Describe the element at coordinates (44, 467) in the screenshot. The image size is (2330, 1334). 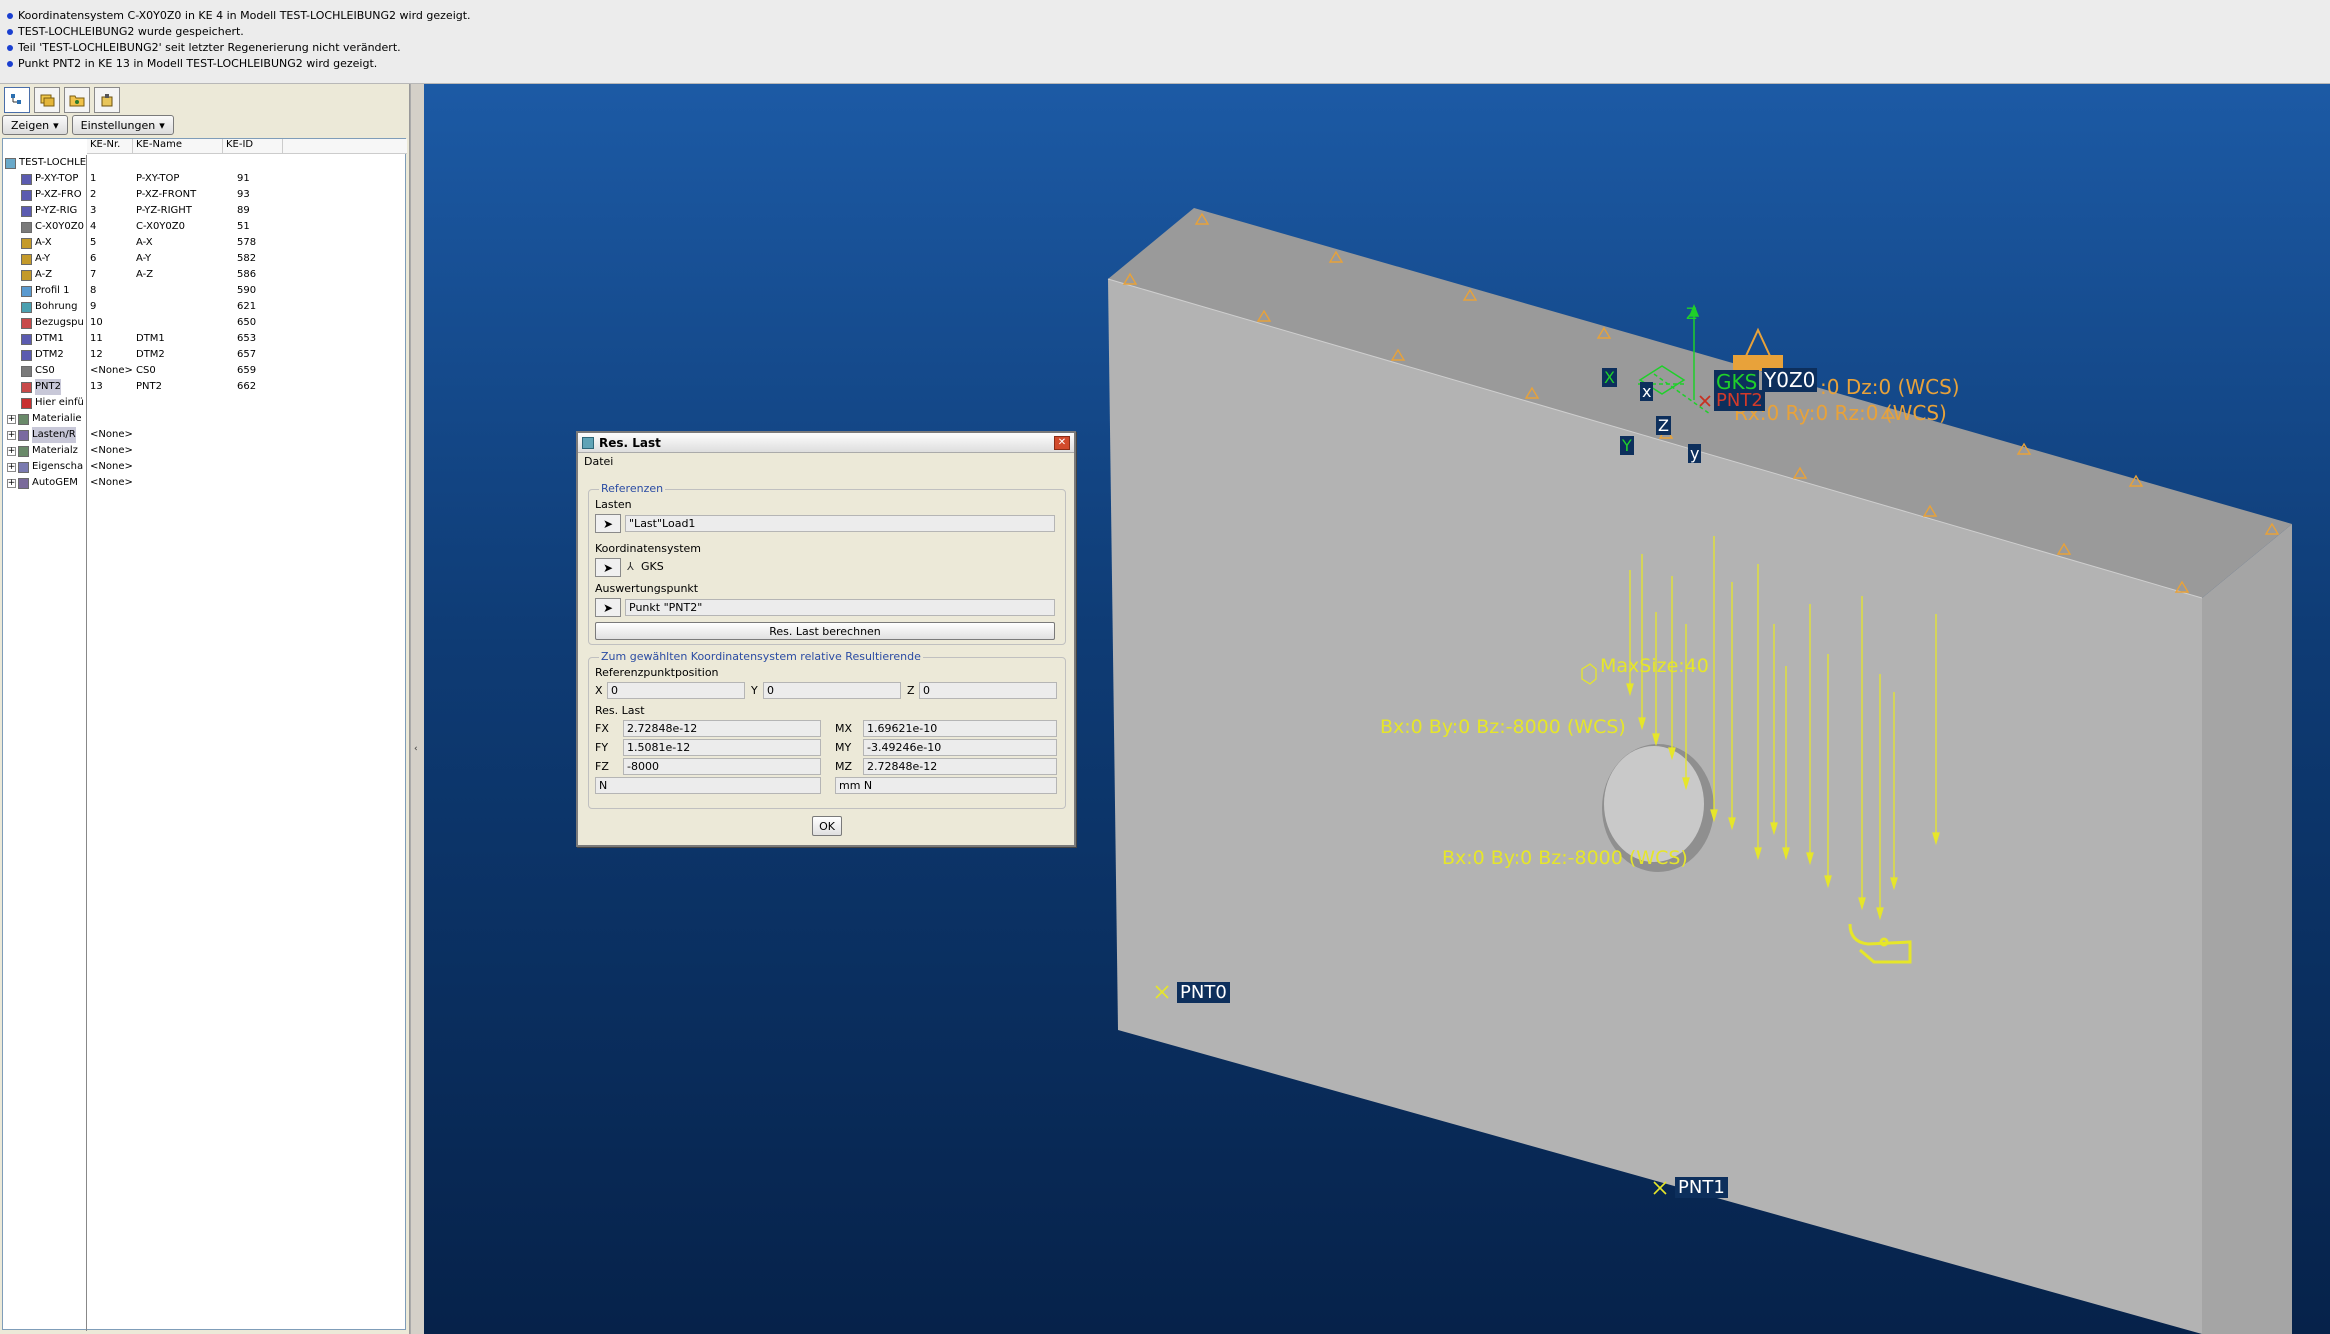
I see `tree-item: + Eigenscha` at that location.